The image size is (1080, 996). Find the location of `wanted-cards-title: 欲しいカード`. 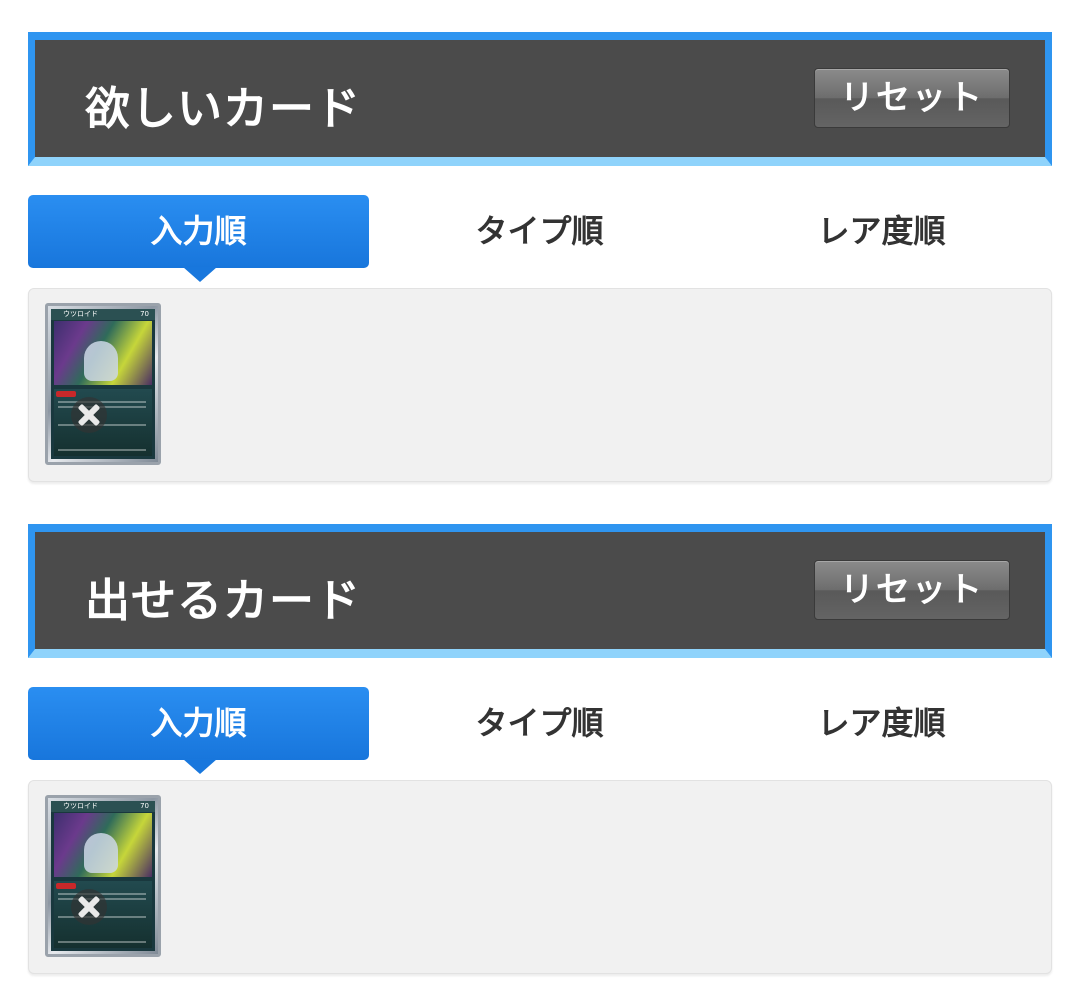

wanted-cards-title: 欲しいカード is located at coordinates (223, 108).